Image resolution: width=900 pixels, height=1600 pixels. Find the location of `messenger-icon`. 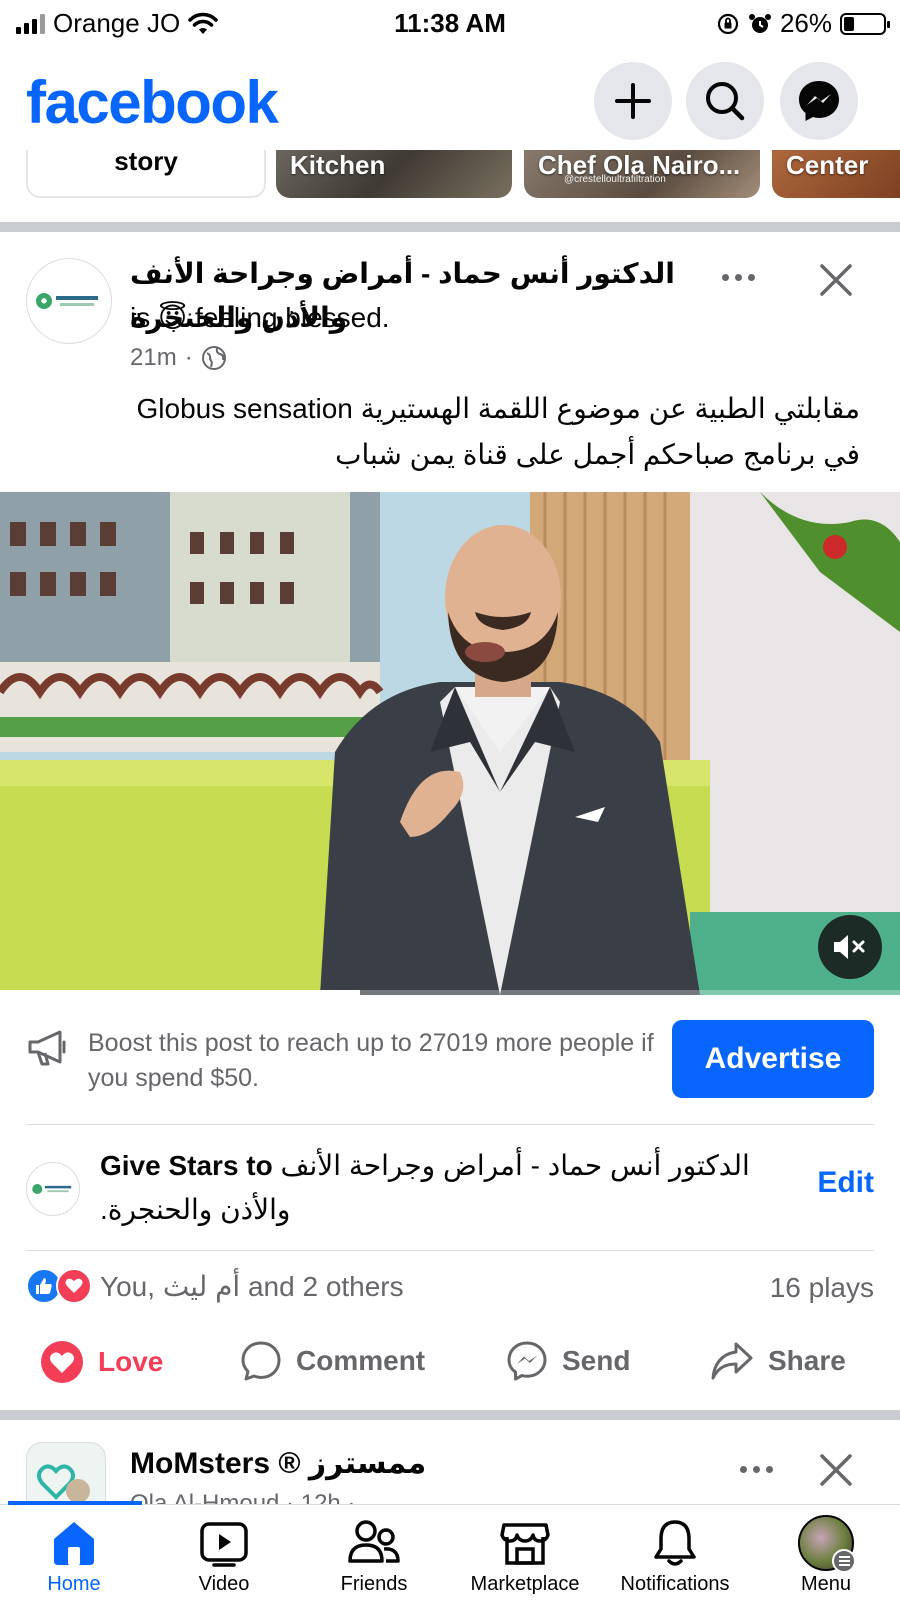

messenger-icon is located at coordinates (819, 101).